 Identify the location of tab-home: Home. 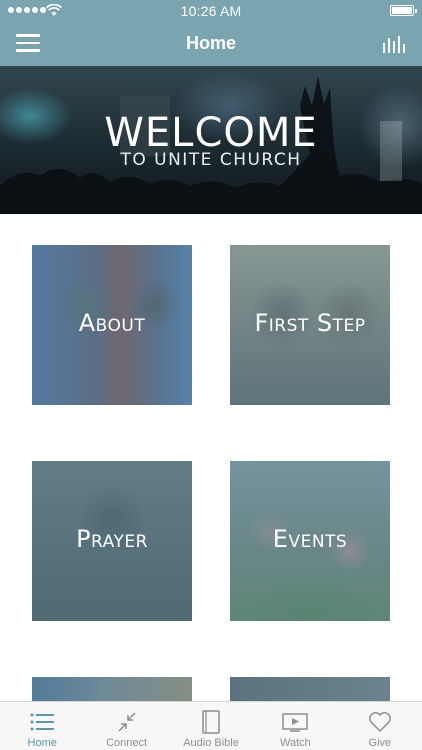
(42, 726).